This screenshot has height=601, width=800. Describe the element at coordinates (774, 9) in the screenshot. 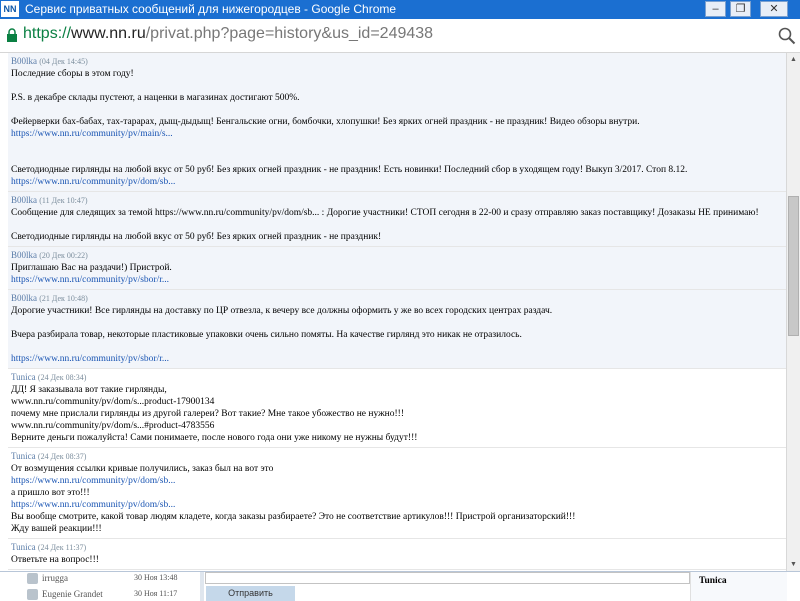

I see `close-button: ✕` at that location.